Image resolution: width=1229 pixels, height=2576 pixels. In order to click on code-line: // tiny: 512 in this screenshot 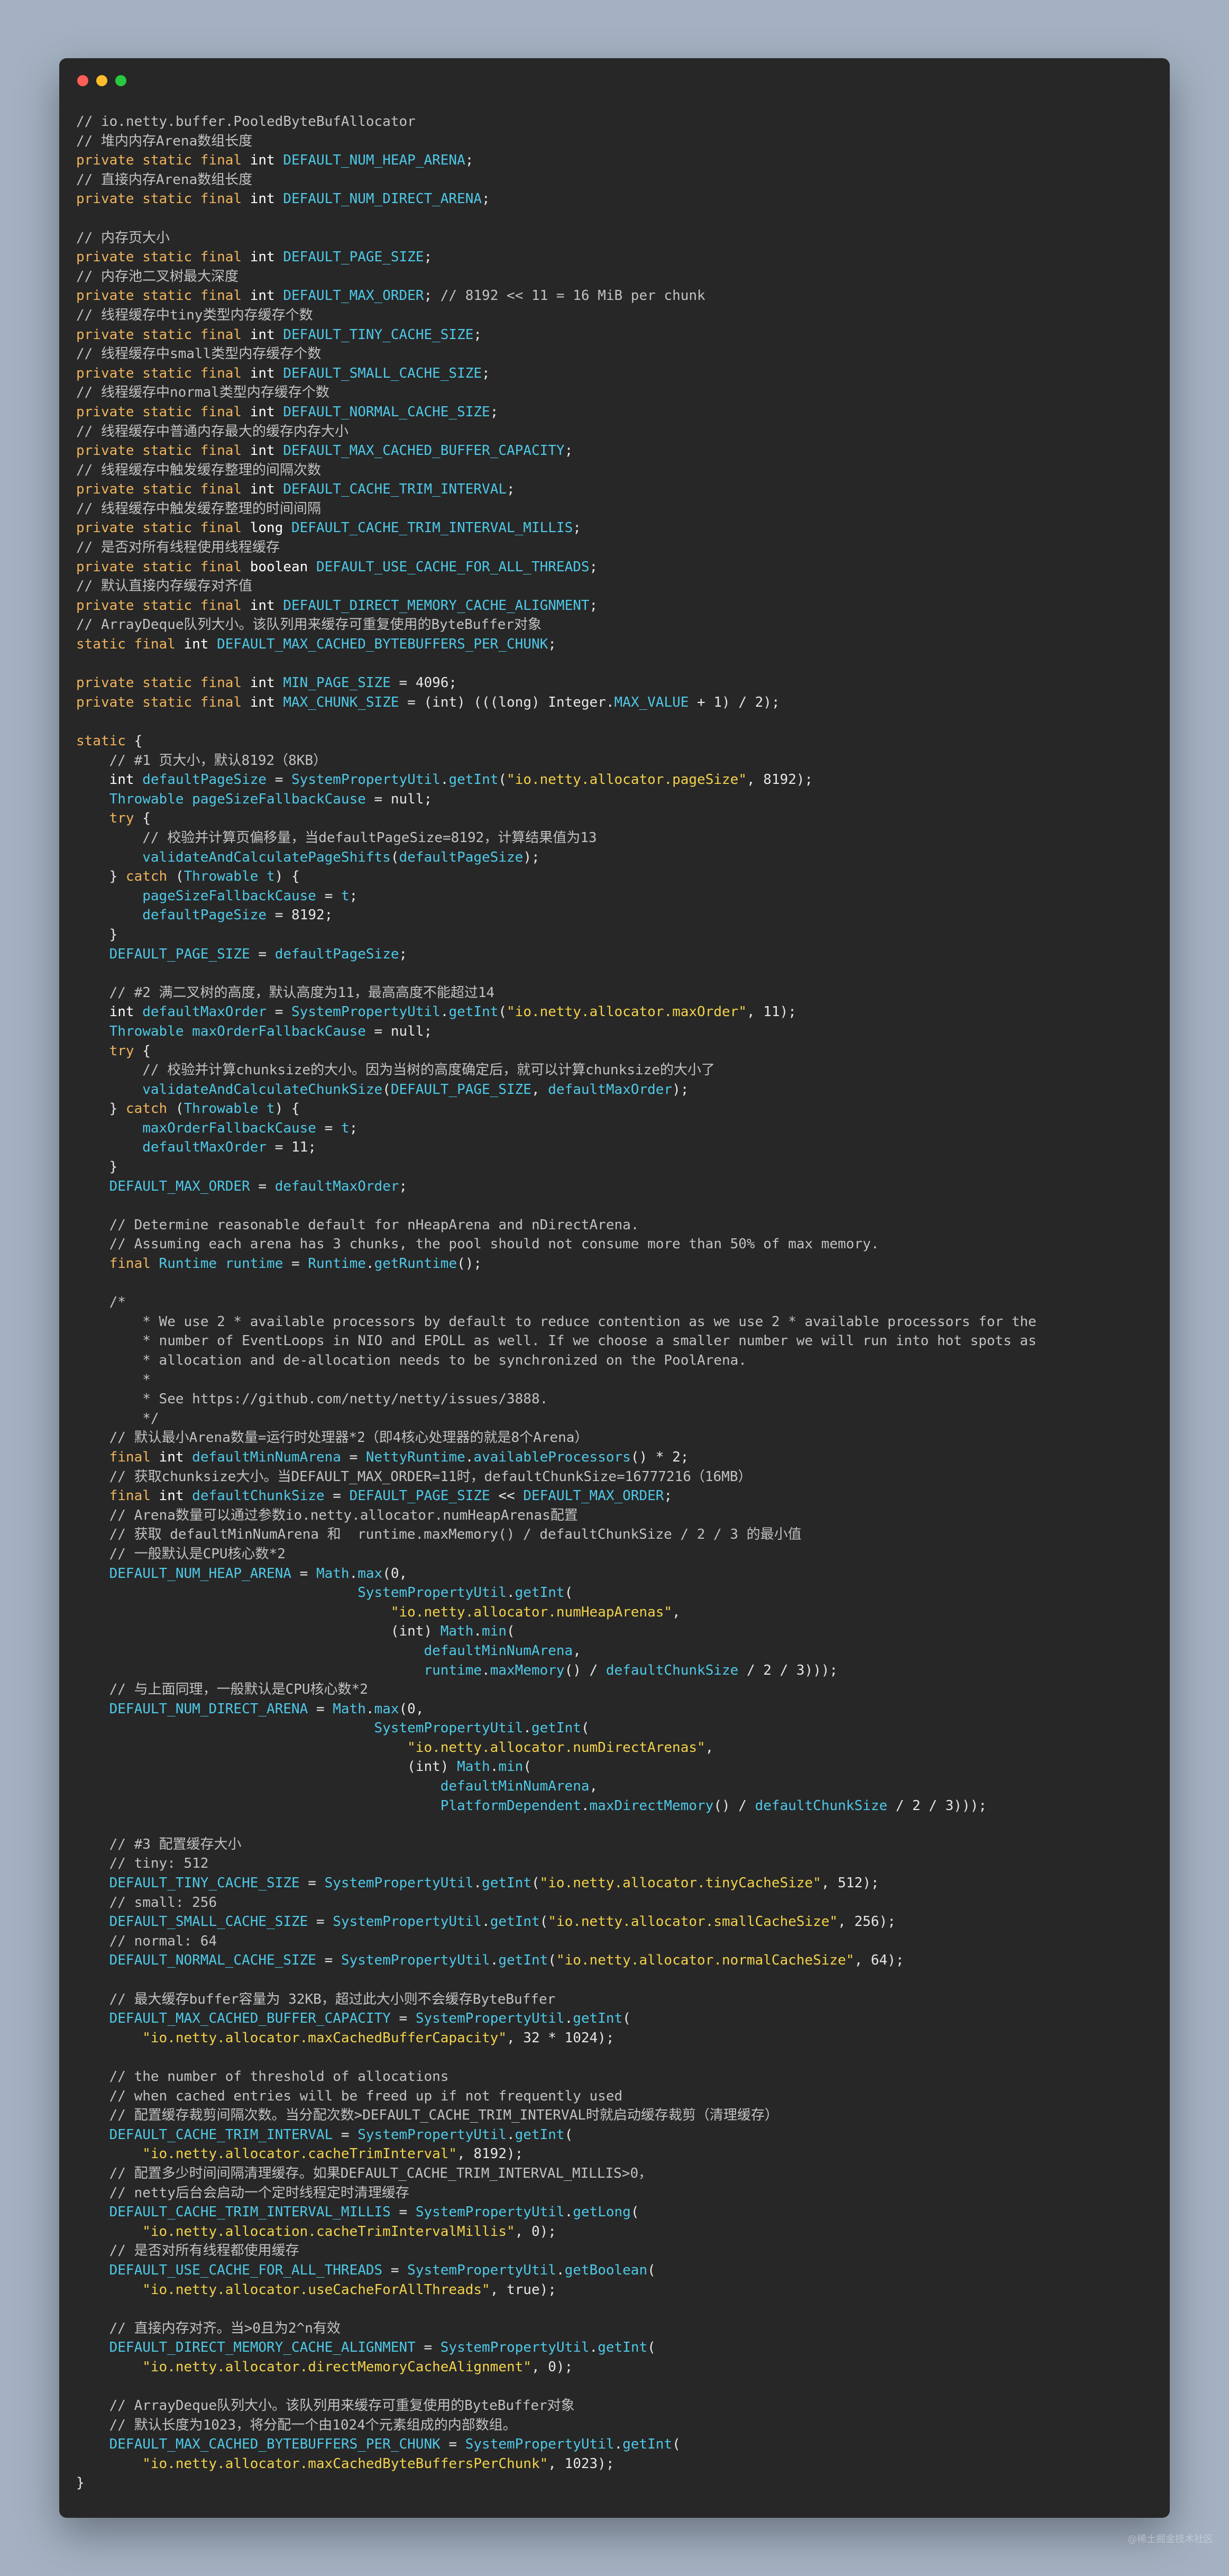, I will do `click(617, 1864)`.